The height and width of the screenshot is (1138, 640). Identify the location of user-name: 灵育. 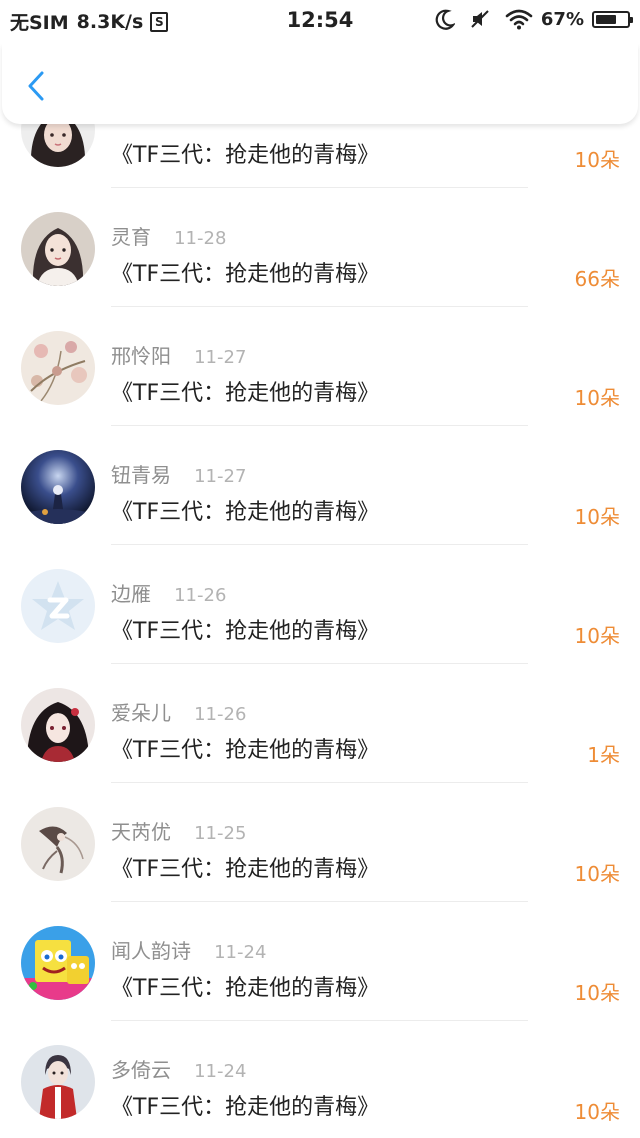
(131, 237).